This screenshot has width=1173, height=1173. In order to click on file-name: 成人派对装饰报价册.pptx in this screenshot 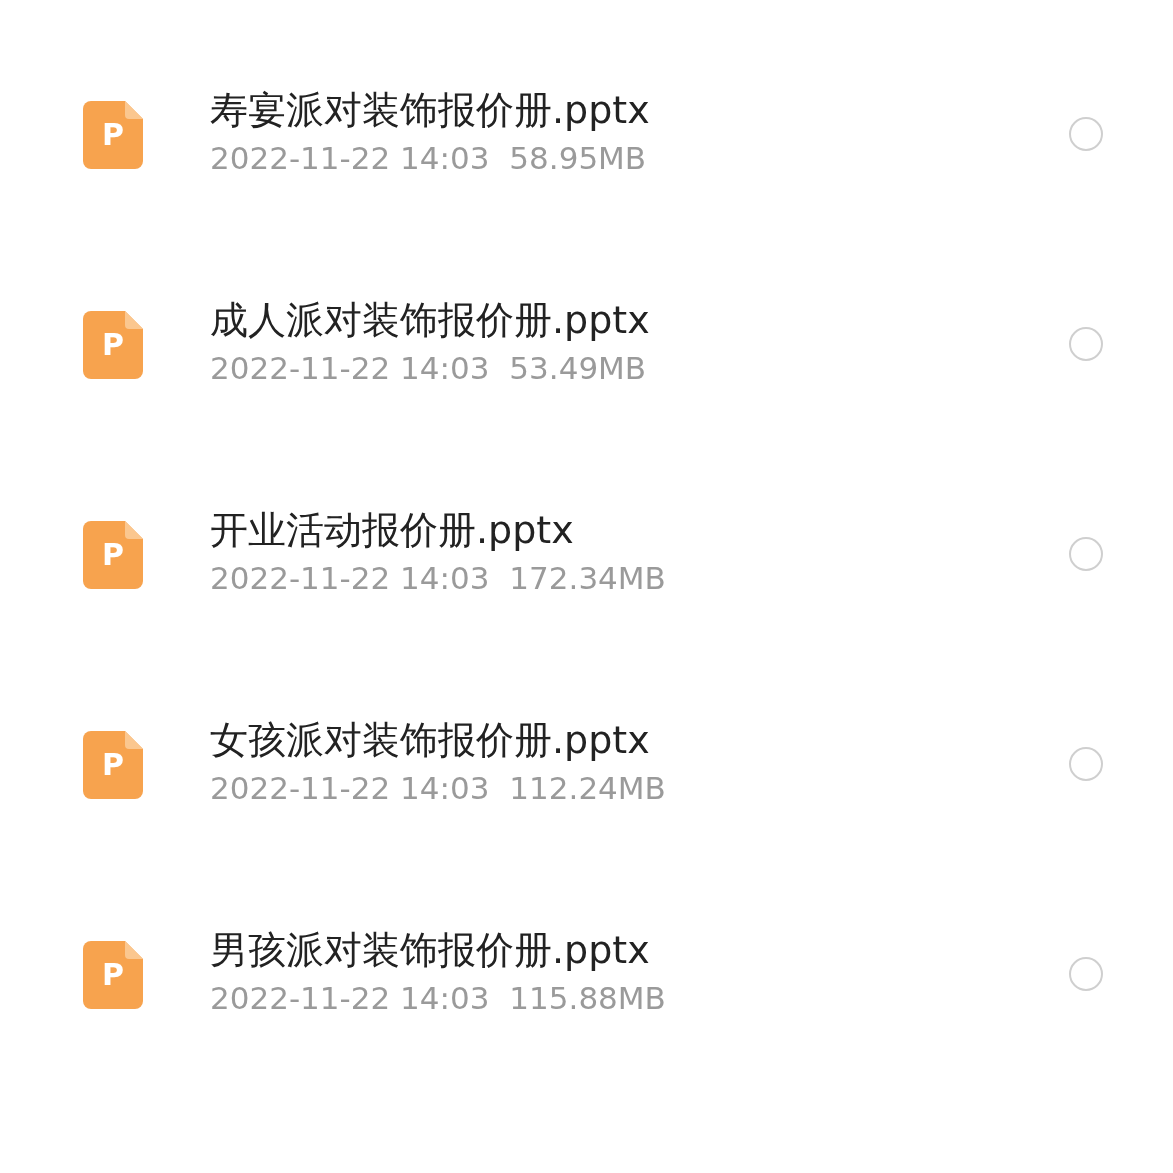, I will do `click(430, 320)`.